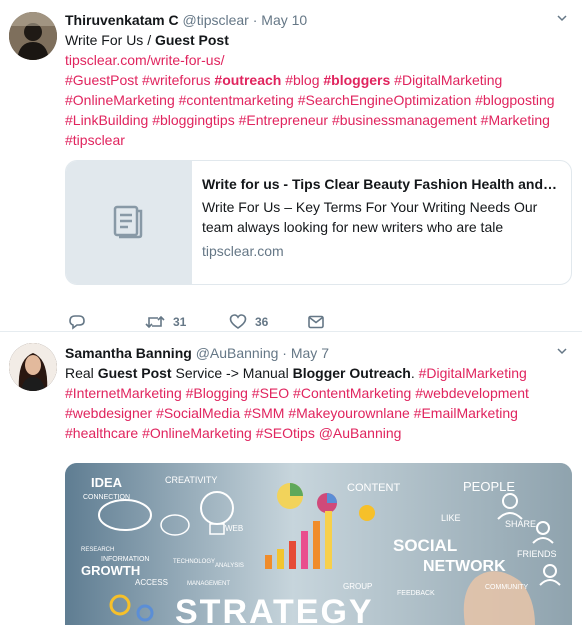 The height and width of the screenshot is (625, 582). Describe the element at coordinates (472, 393) in the screenshot. I see `hashtag-link: #webdevelopment` at that location.